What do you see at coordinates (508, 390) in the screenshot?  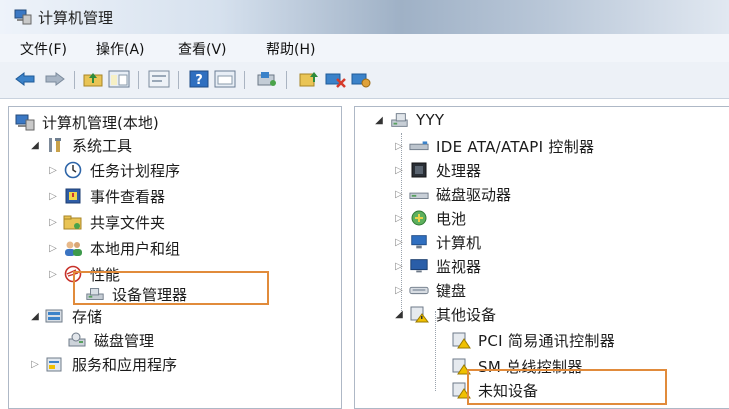 I see `unknown-device-label: 未知设备` at bounding box center [508, 390].